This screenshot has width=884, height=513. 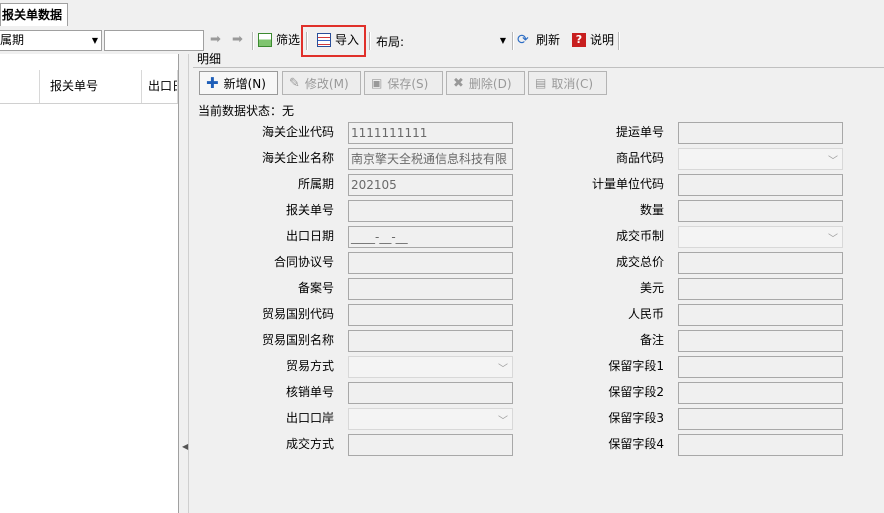 What do you see at coordinates (309, 366) in the screenshot?
I see `field-label: 贸易方式` at bounding box center [309, 366].